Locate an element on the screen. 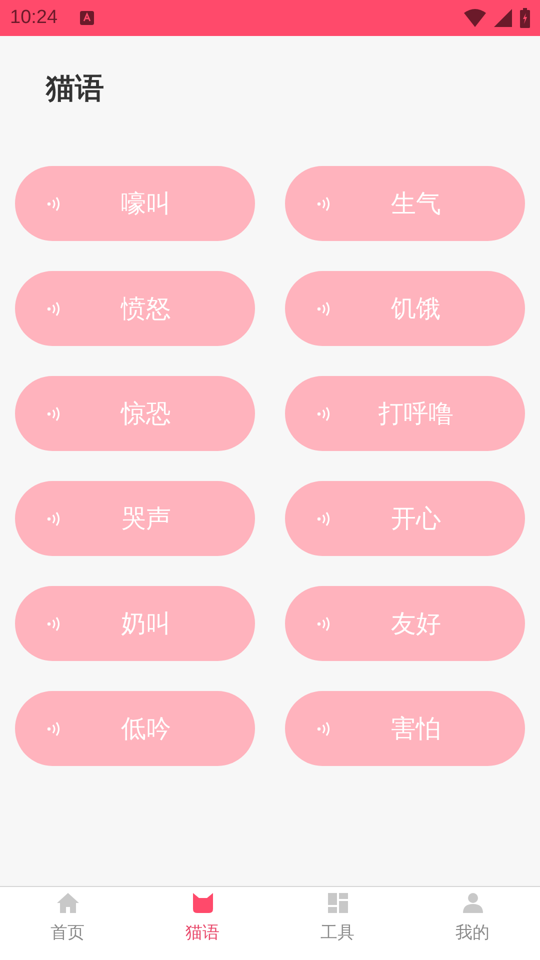 Image resolution: width=540 pixels, height=960 pixels. page-title: 猫语 is located at coordinates (75, 88).